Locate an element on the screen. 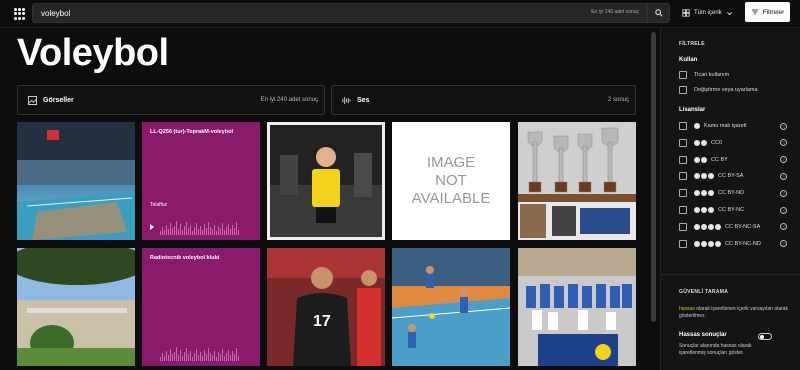  category-label: Ses is located at coordinates (363, 100).